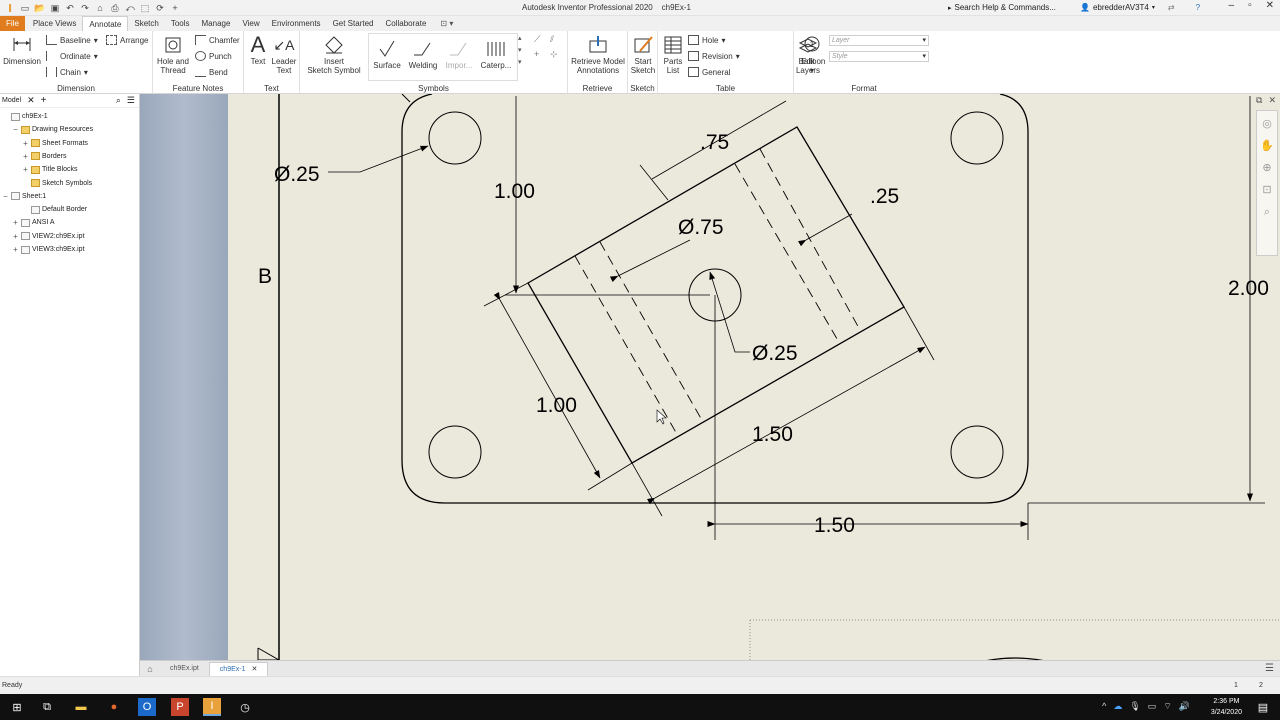 This screenshot has width=1280, height=720. I want to click on doc-tab-drawing-label: ch9Ex-1, so click(232, 669).